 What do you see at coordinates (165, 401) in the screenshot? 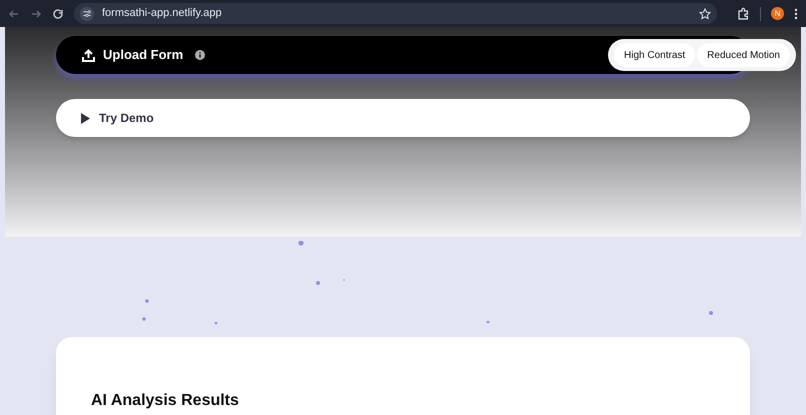
I see `results-heading: AI Analysis Results` at bounding box center [165, 401].